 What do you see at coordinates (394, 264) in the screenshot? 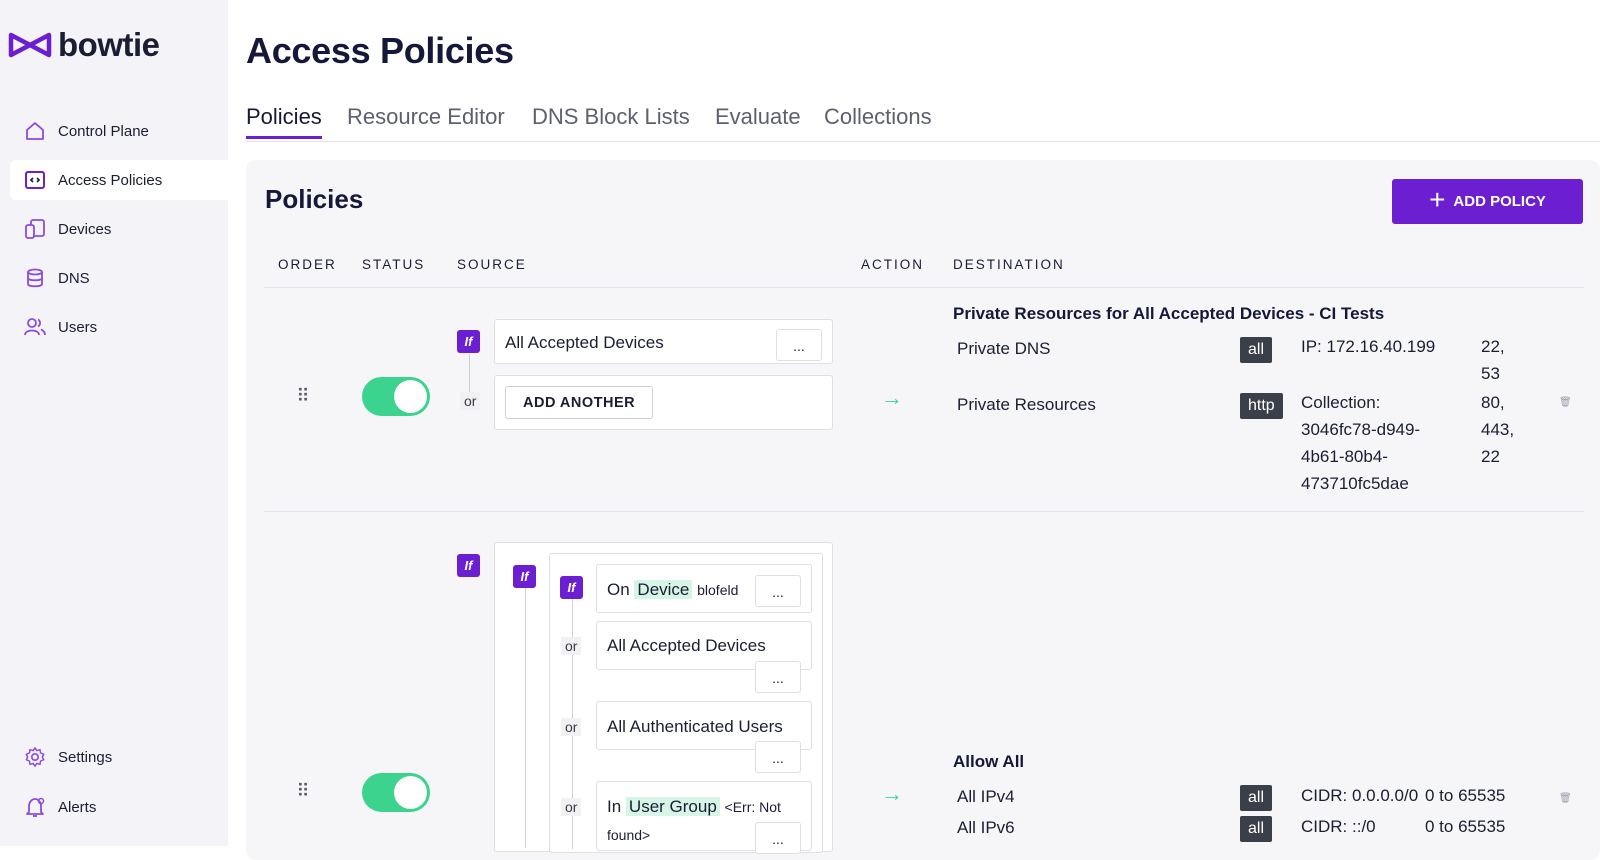
I see `column-header-status: STATUS` at bounding box center [394, 264].